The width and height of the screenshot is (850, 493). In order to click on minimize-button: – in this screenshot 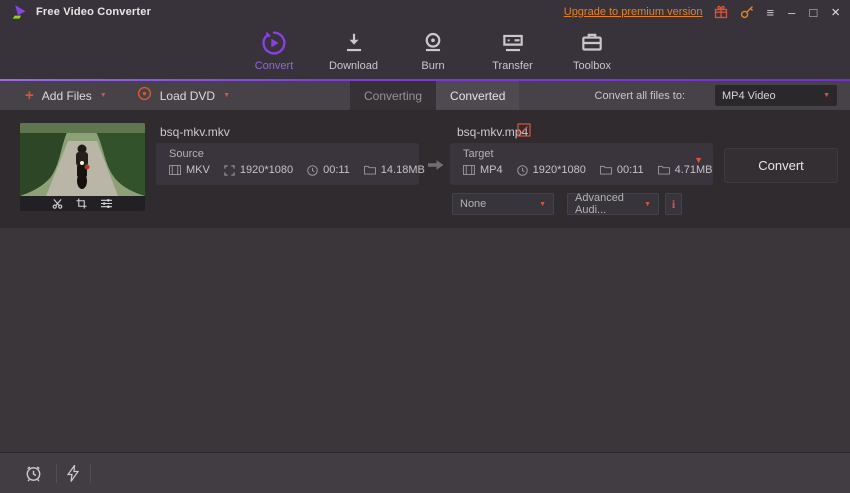, I will do `click(791, 12)`.